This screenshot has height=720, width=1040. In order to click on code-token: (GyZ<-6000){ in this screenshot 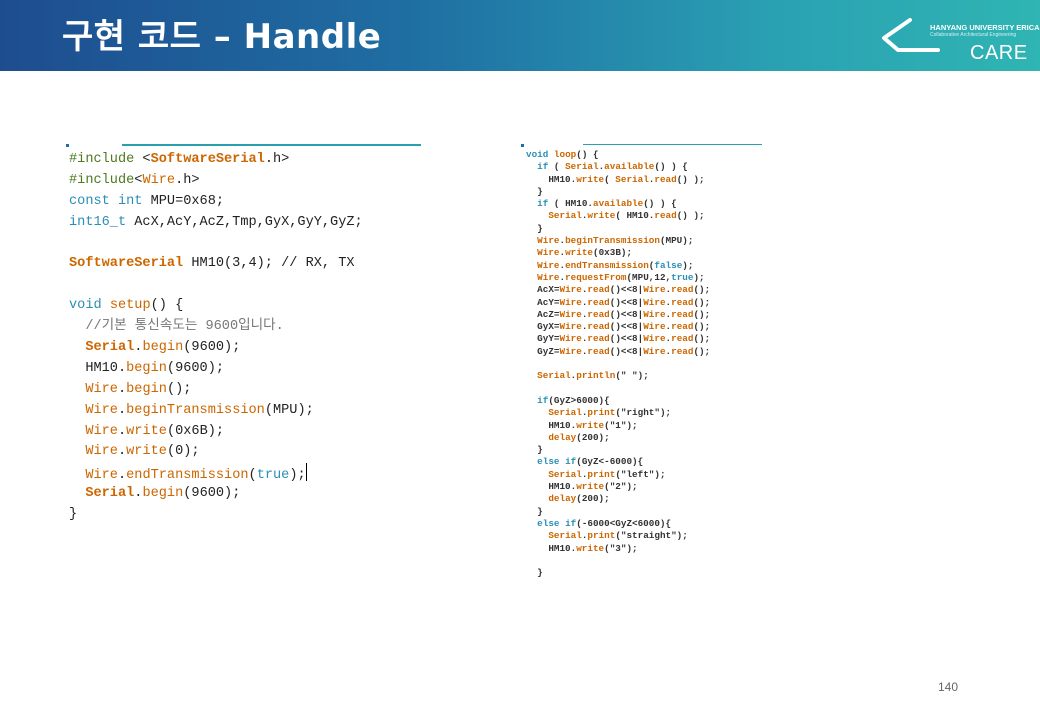, I will do `click(610, 462)`.